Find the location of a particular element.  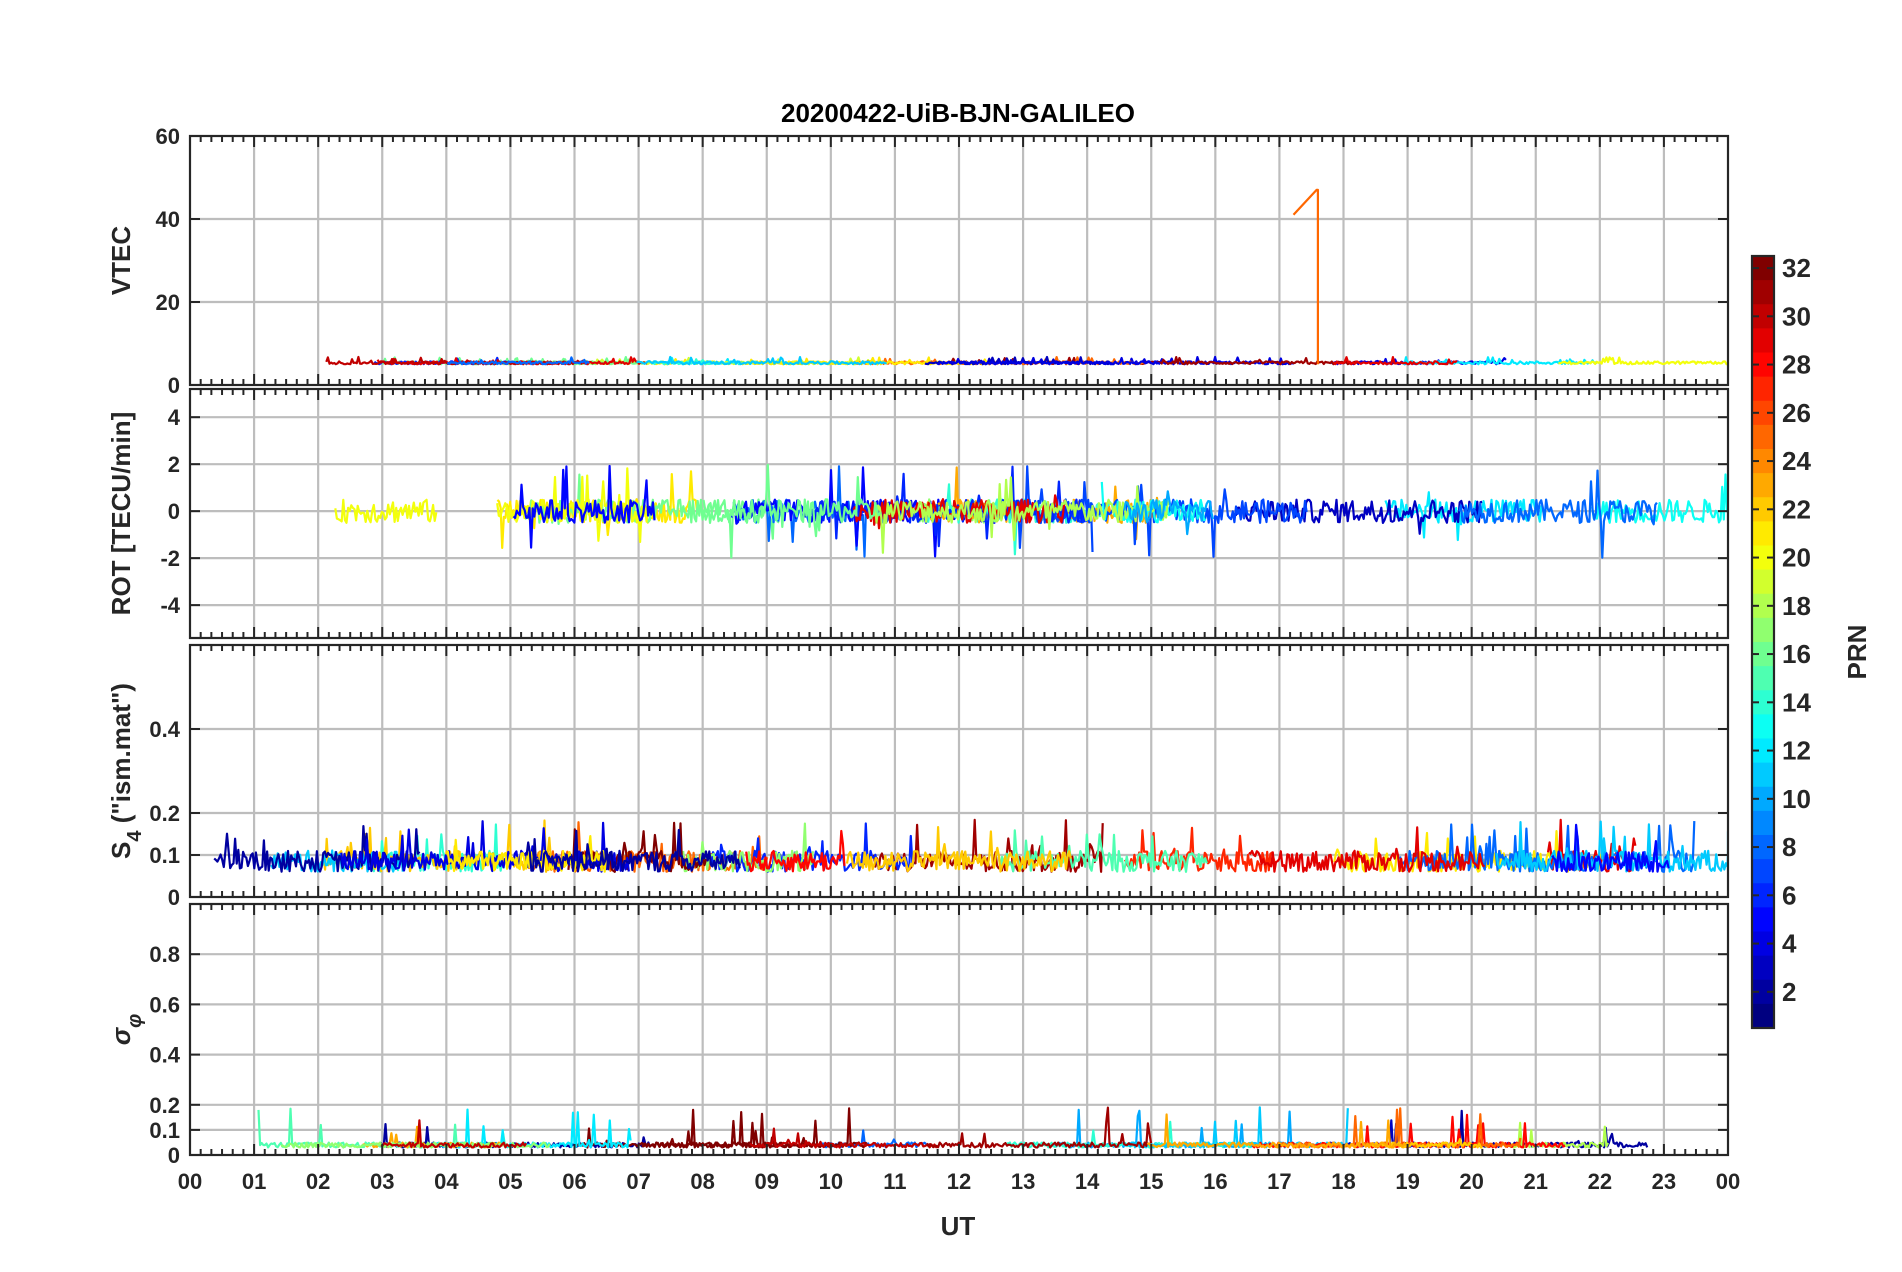

colorbar-tick-label: 16 is located at coordinates (1796, 654).